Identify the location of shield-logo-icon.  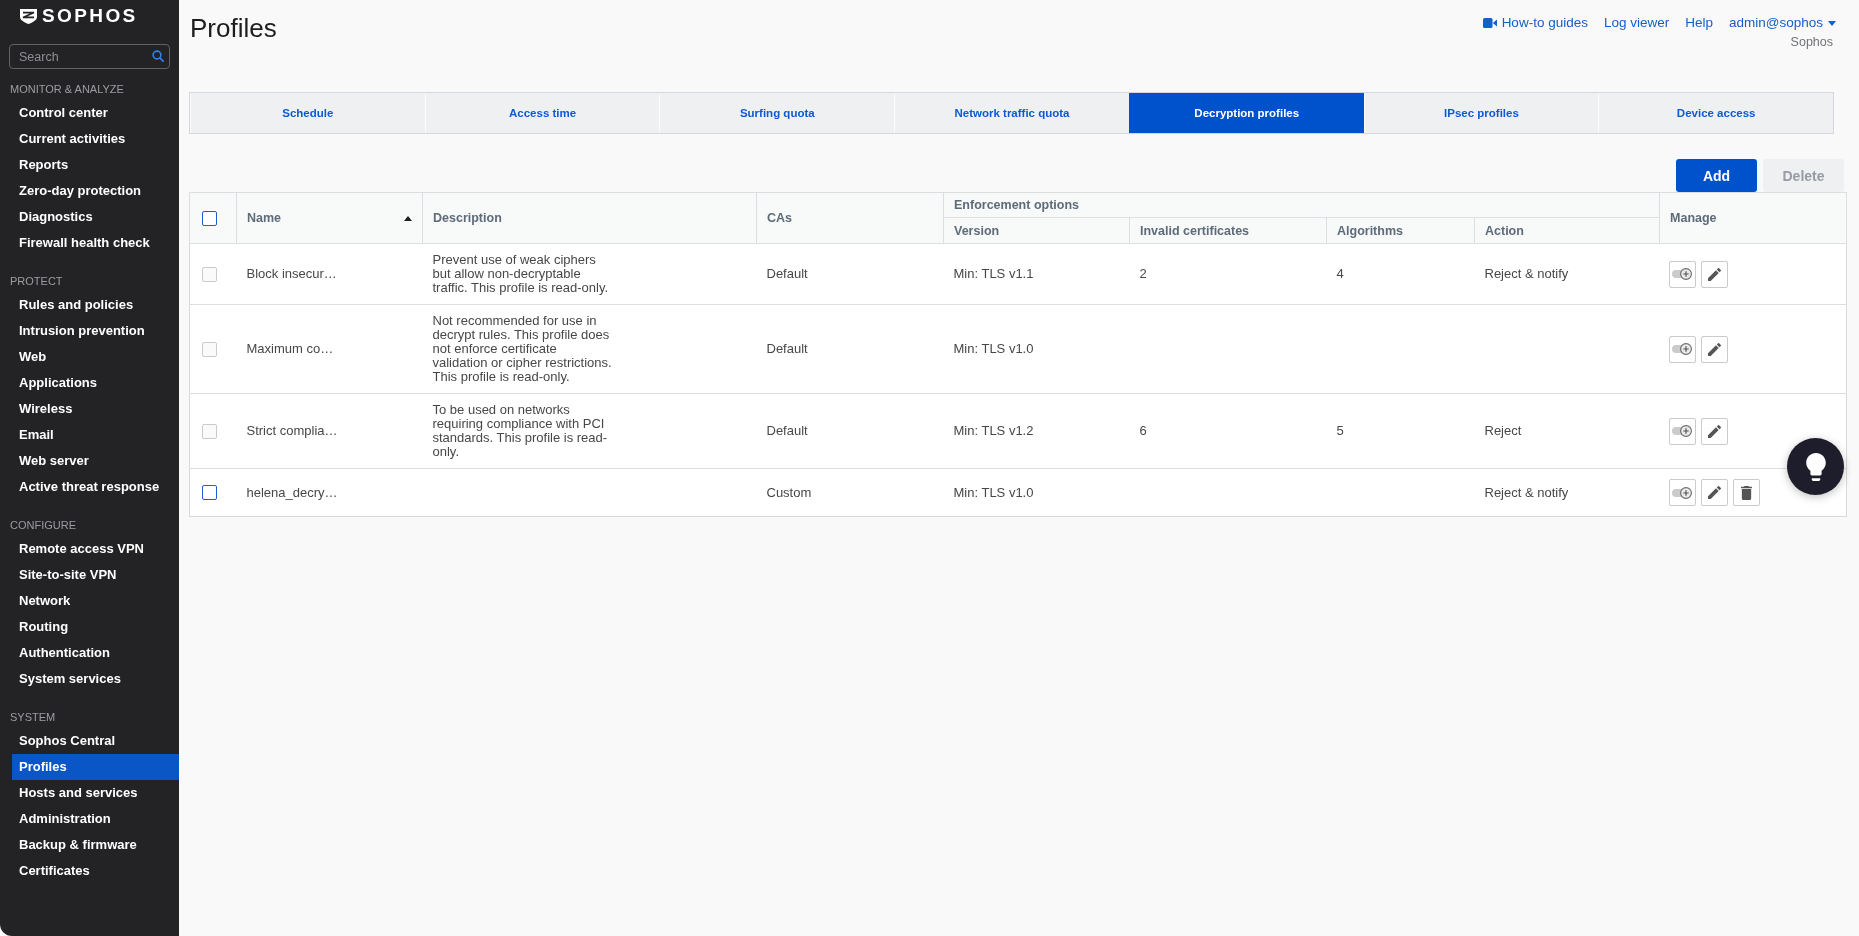
(28, 16).